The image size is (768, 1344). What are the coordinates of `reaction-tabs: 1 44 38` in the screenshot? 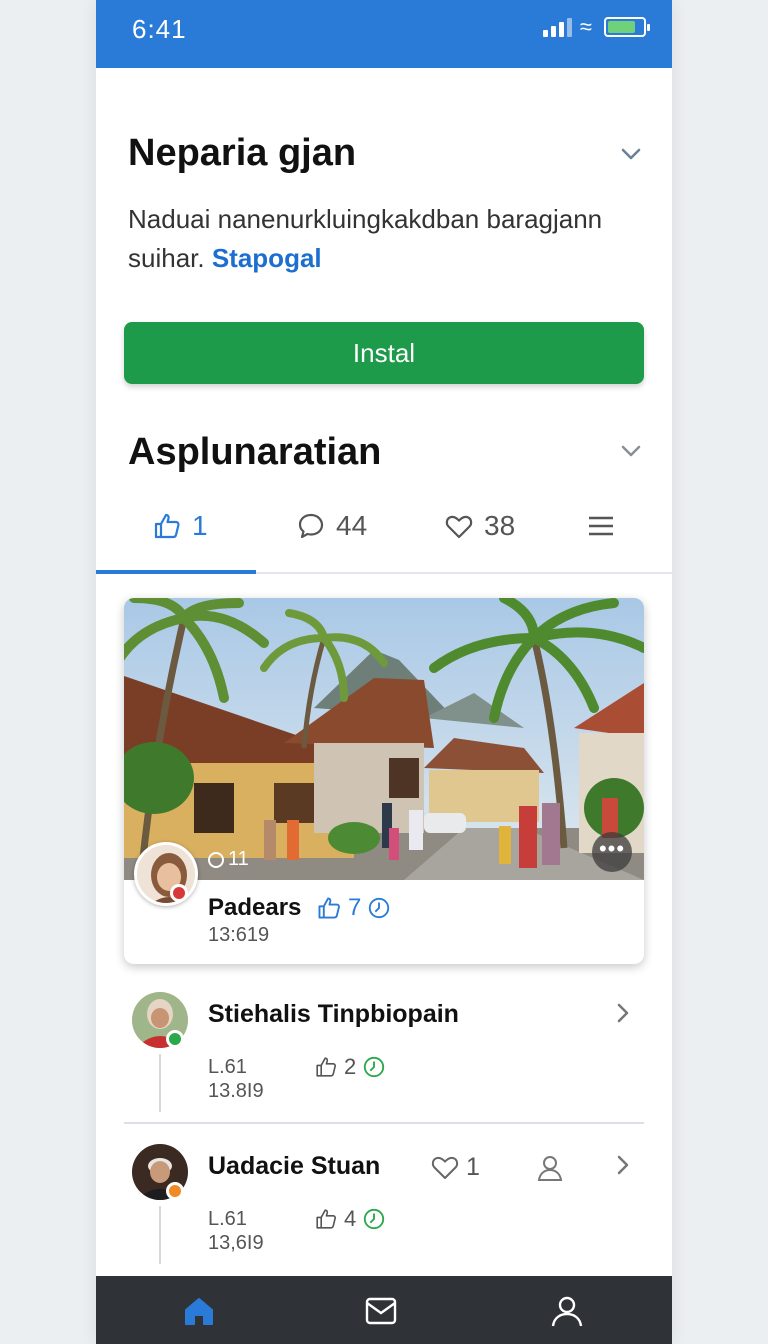 It's located at (384, 532).